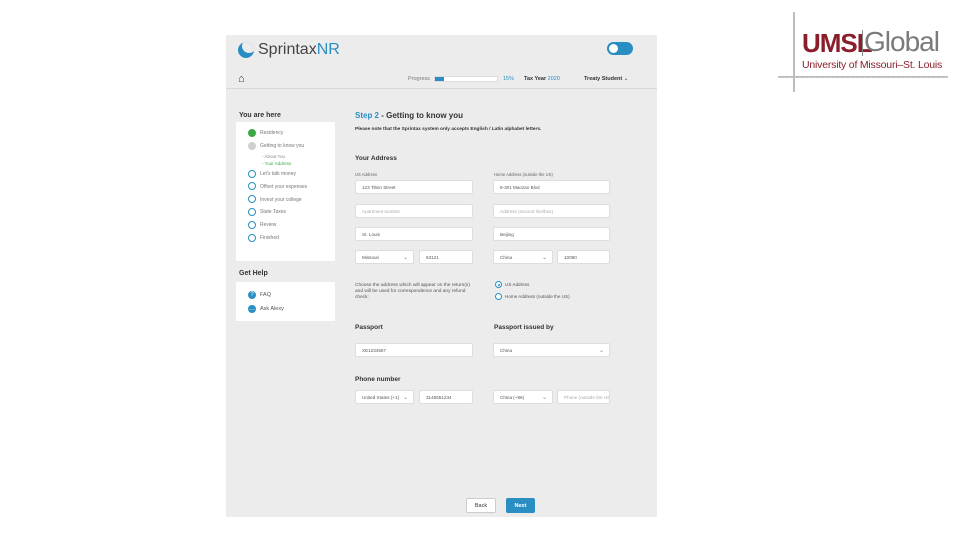 The image size is (960, 540). I want to click on question-icon: ?, so click(252, 295).